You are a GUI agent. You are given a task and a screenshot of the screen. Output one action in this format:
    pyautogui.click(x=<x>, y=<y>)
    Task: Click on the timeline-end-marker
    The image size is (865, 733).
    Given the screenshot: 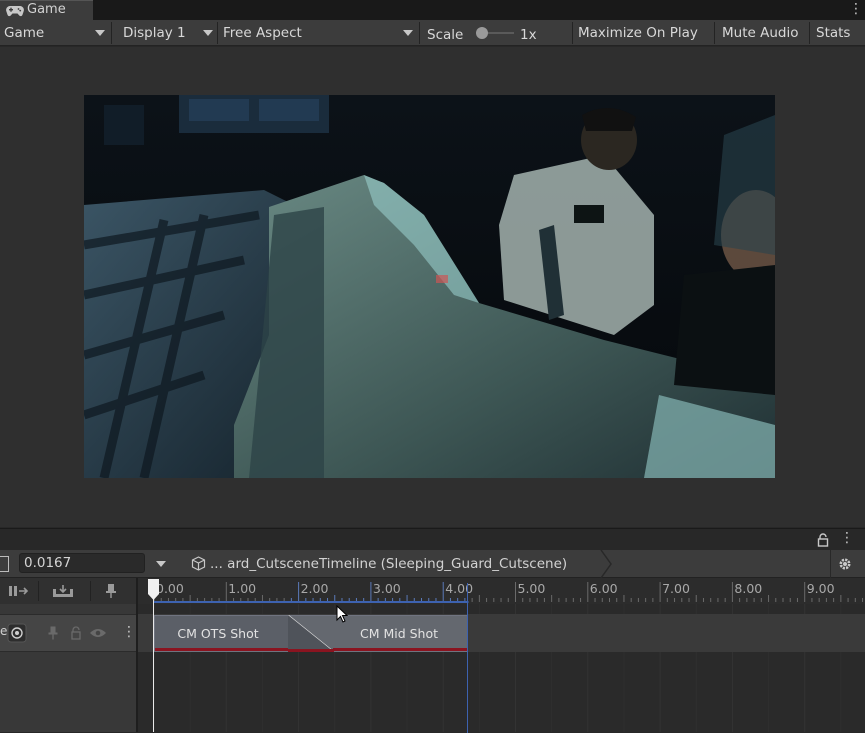 What is the action you would take?
    pyautogui.click(x=467, y=658)
    